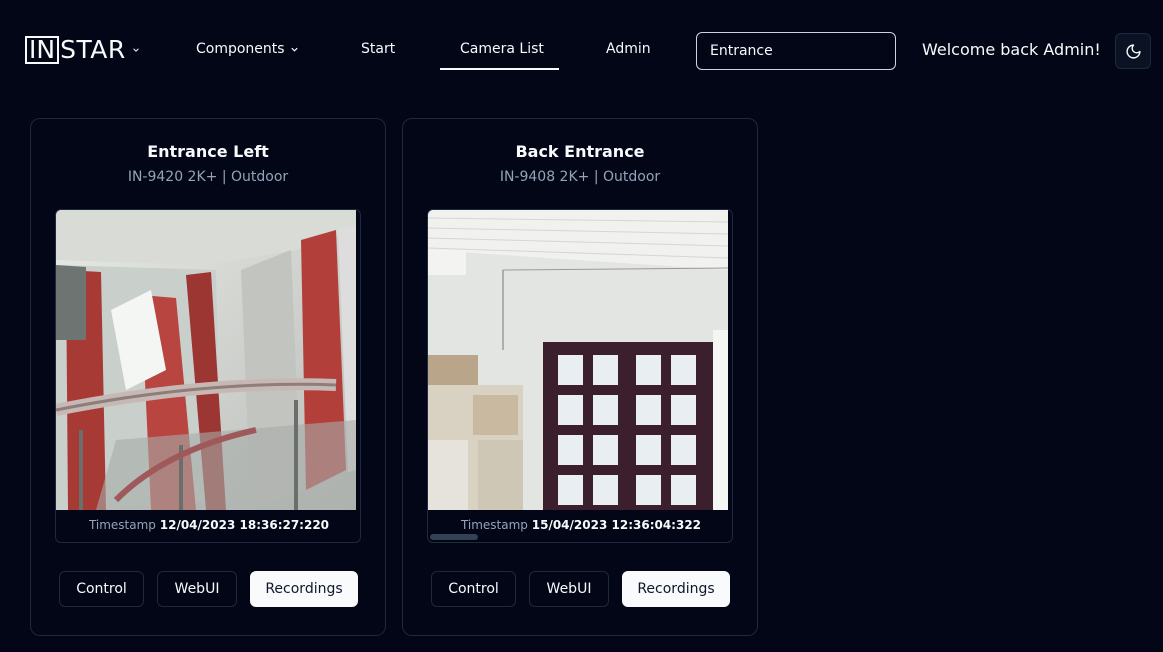 Image resolution: width=1163 pixels, height=652 pixels. I want to click on snapshot-timestamp: Timestamp 15/04/2023 12:36:04:322, so click(580, 525).